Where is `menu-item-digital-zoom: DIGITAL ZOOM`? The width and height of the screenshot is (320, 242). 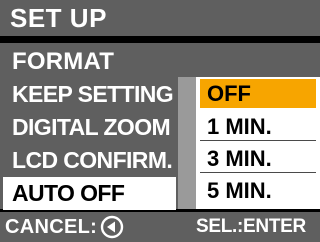 menu-item-digital-zoom: DIGITAL ZOOM is located at coordinates (89, 127).